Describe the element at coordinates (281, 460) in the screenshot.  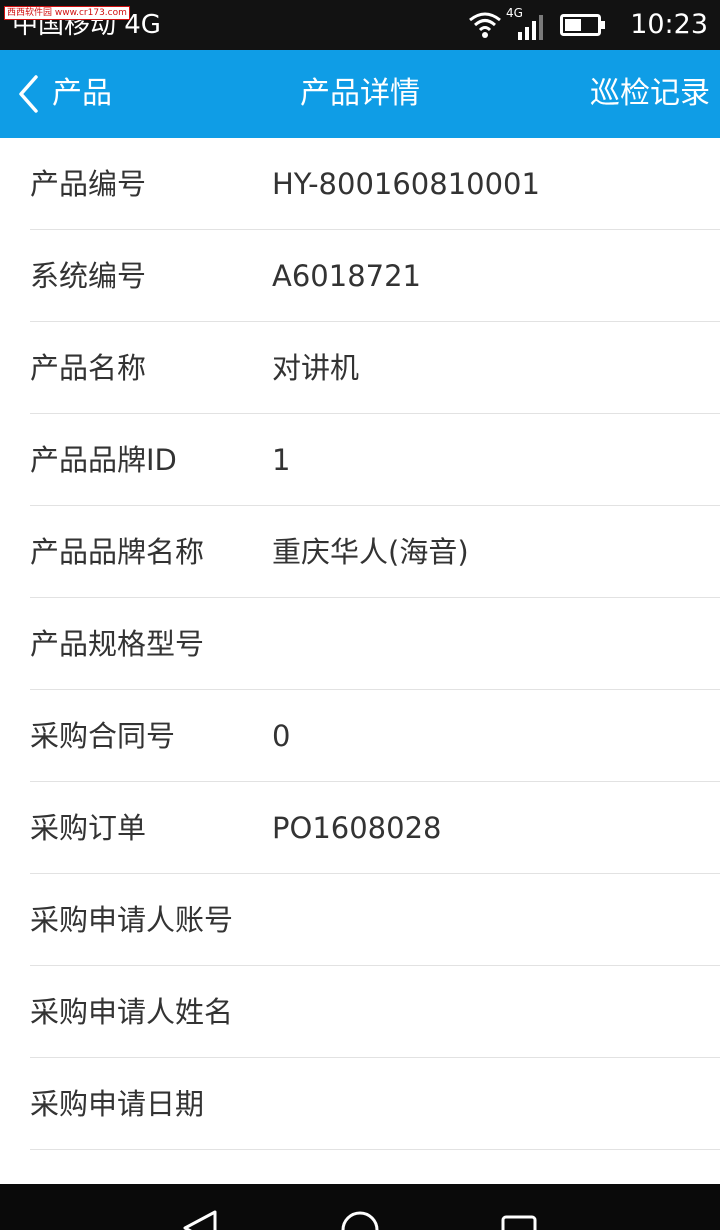
I see `field-value: 1` at that location.